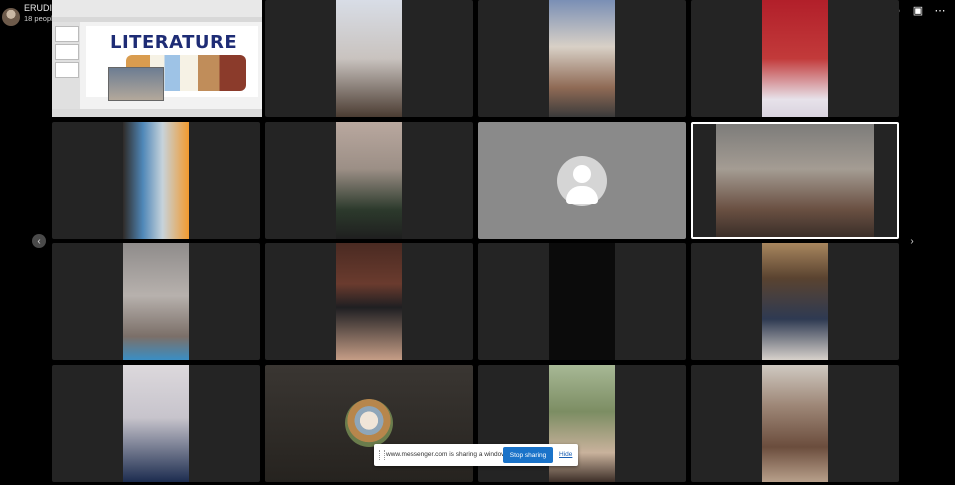  Describe the element at coordinates (174, 42) in the screenshot. I see `slide-title: LITERATURE` at that location.